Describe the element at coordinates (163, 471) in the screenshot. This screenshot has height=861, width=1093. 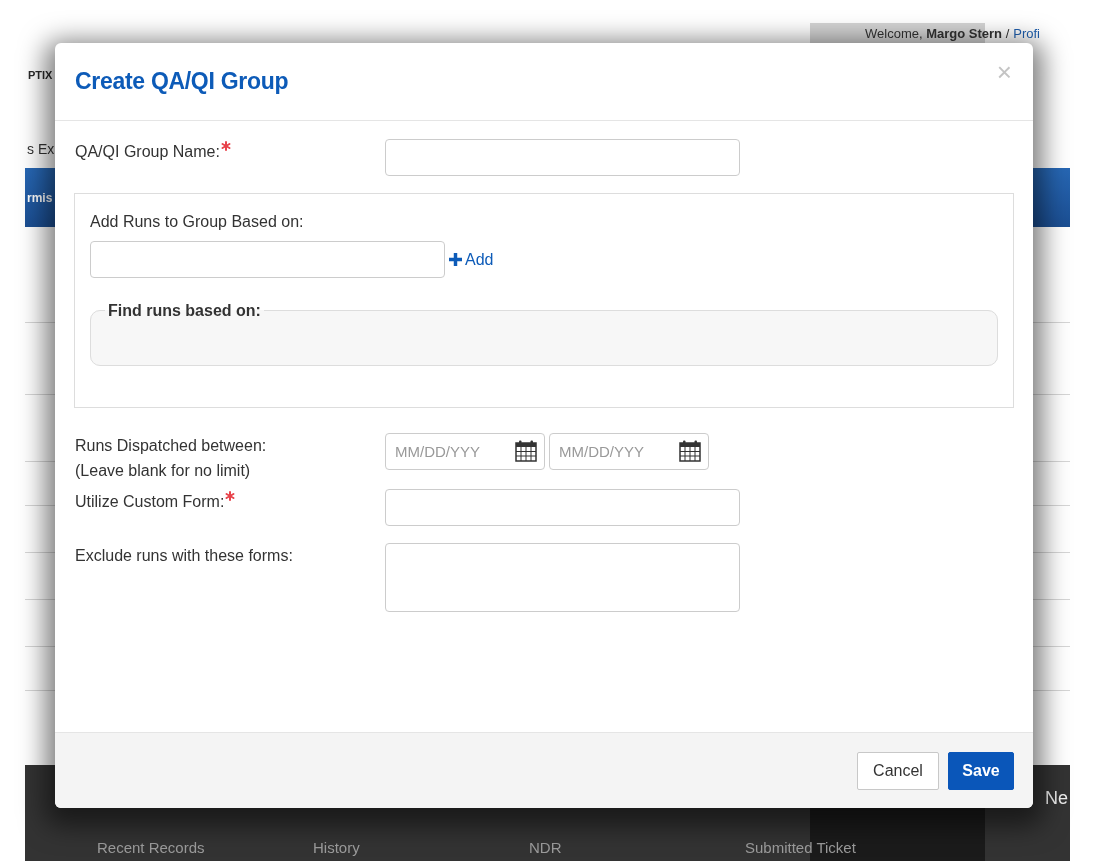
I see `field-hint: (Leave blank for no limit)` at that location.